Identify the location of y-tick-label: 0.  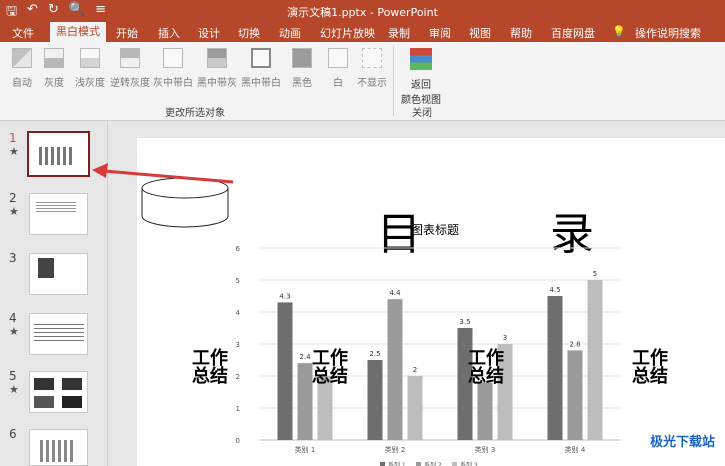
(238, 441).